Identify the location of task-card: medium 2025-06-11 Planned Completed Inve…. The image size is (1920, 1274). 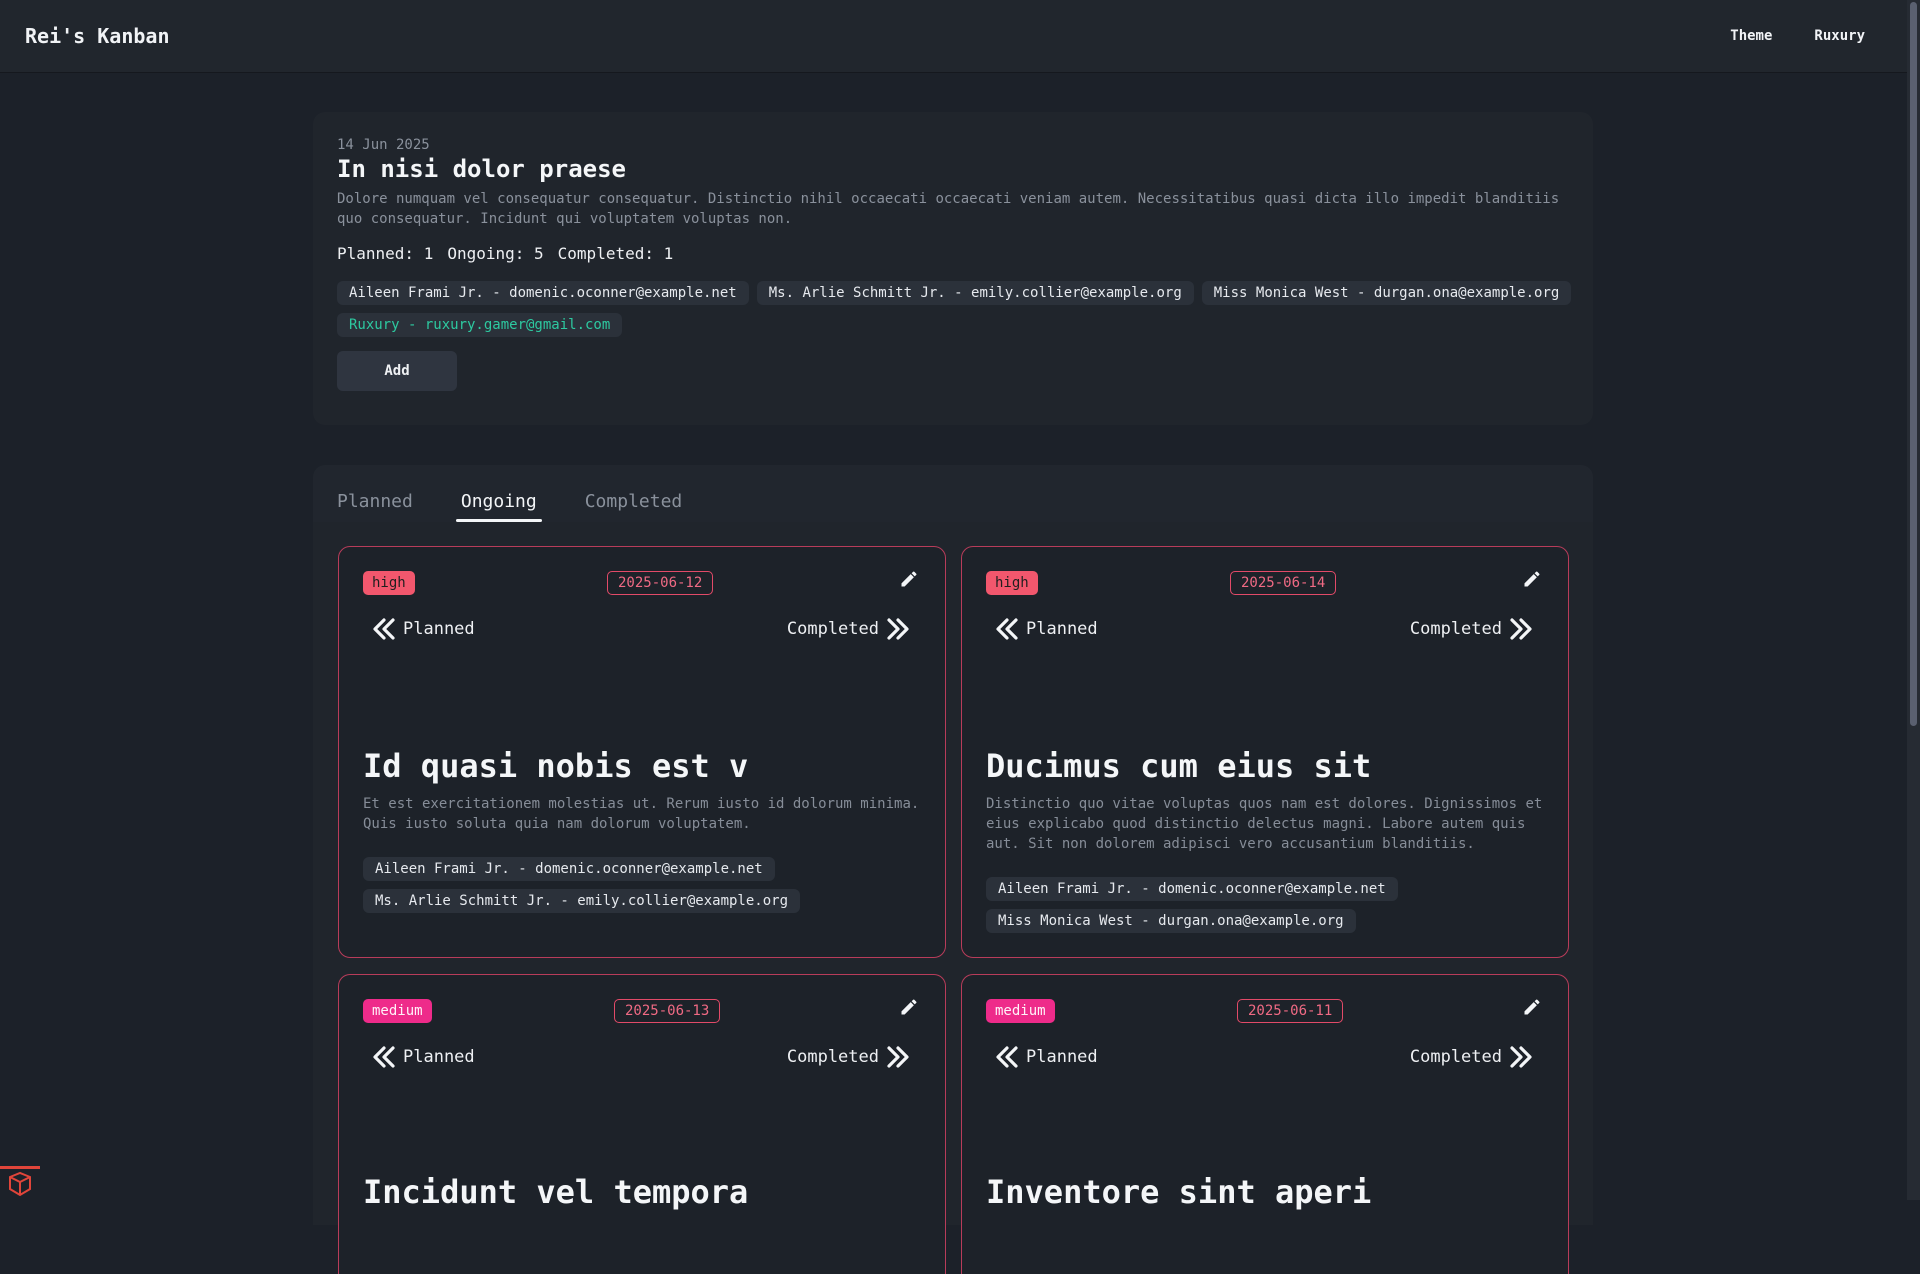
(1265, 1124).